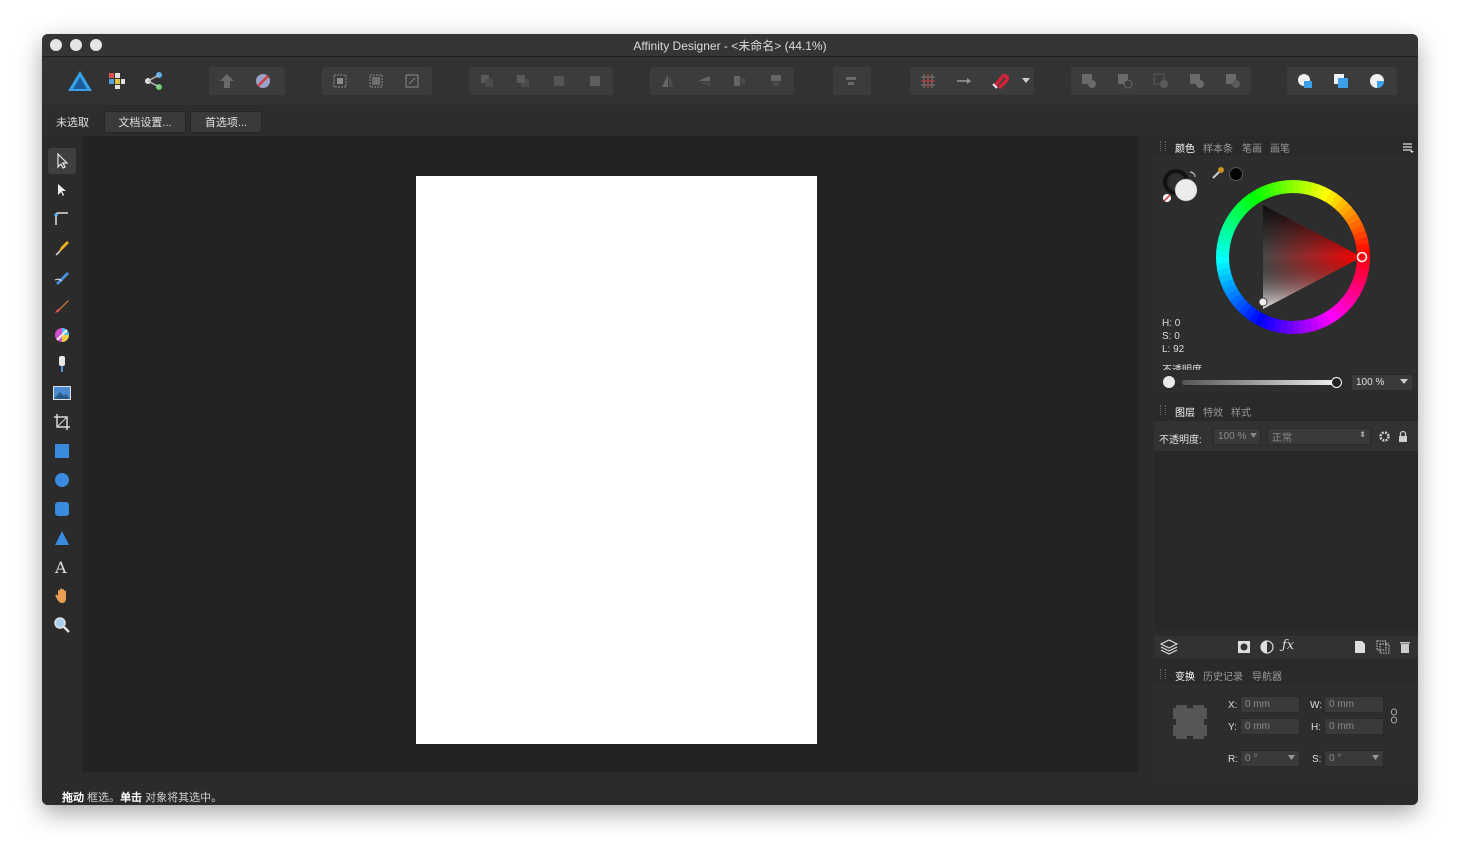 Image resolution: width=1460 pixels, height=856 pixels. Describe the element at coordinates (1278, 540) in the screenshot. I see `layers-list` at that location.